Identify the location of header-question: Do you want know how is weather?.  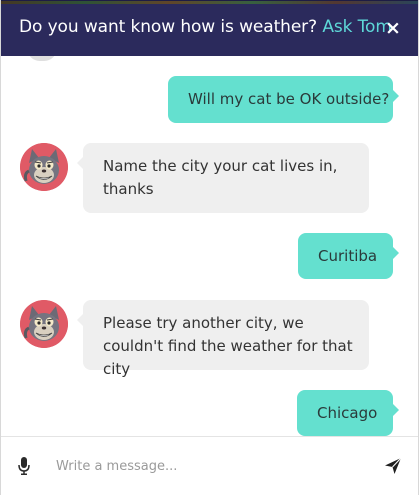
(168, 27).